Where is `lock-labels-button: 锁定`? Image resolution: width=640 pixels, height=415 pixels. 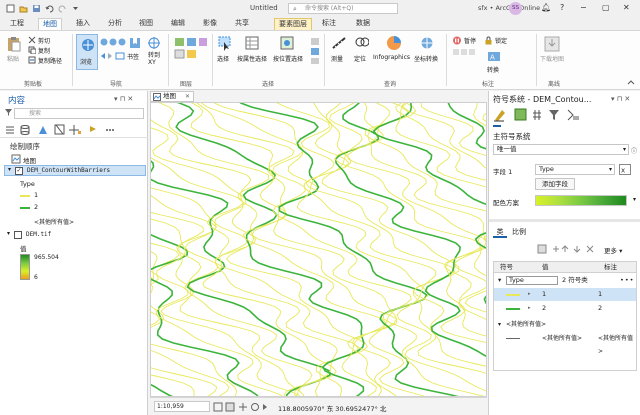 lock-labels-button: 锁定 is located at coordinates (501, 40).